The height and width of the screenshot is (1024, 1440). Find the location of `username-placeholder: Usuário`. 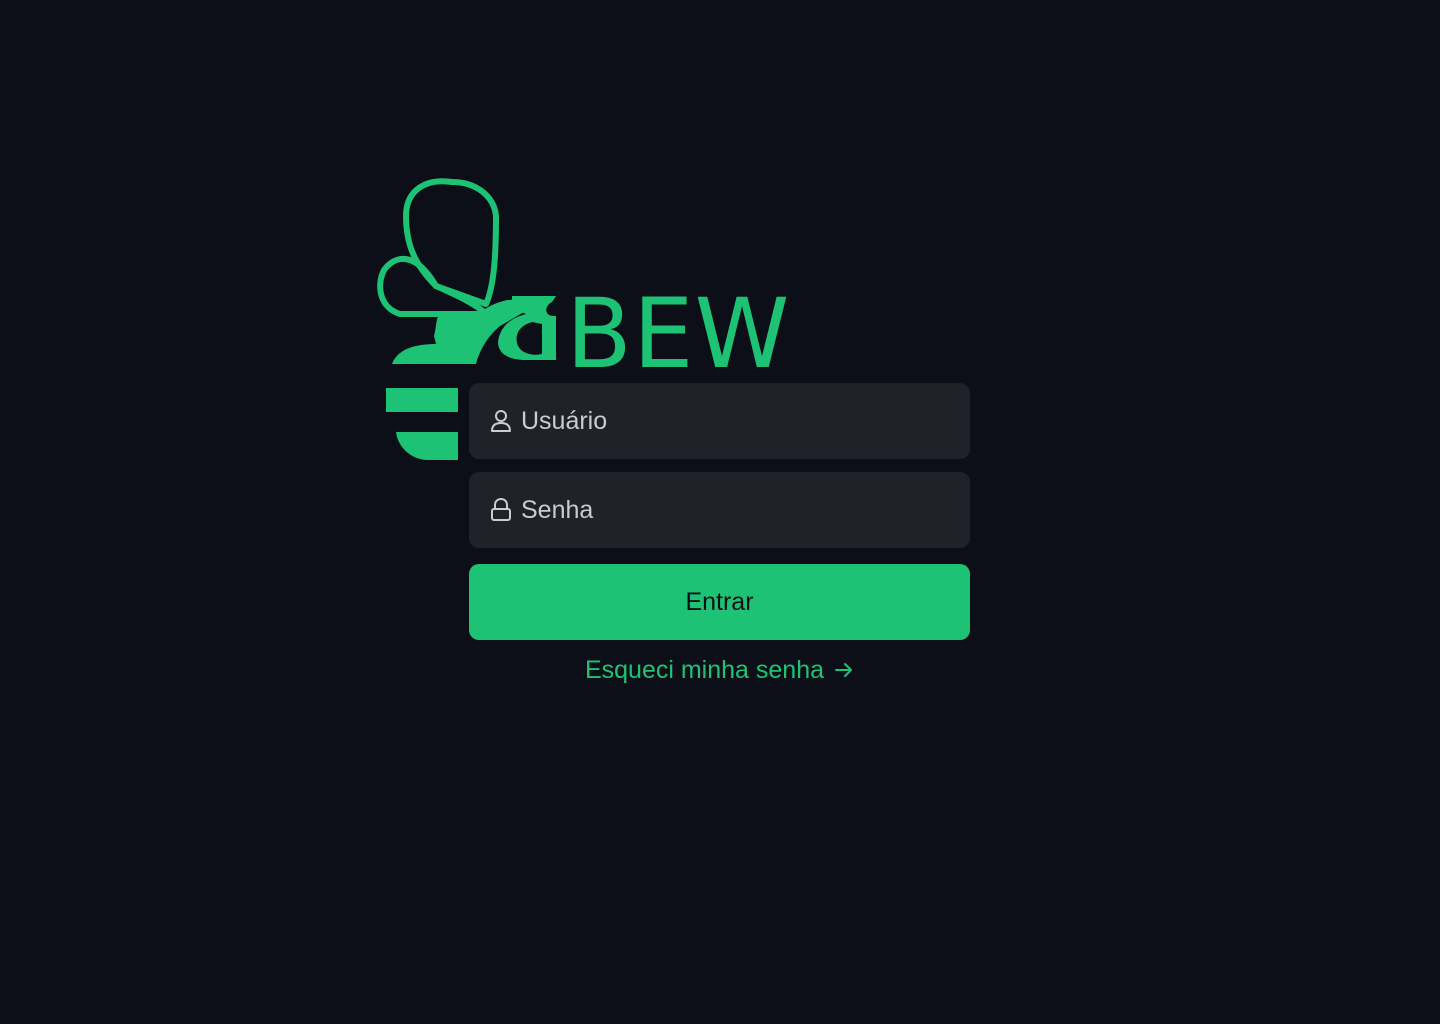

username-placeholder: Usuário is located at coordinates (564, 421).